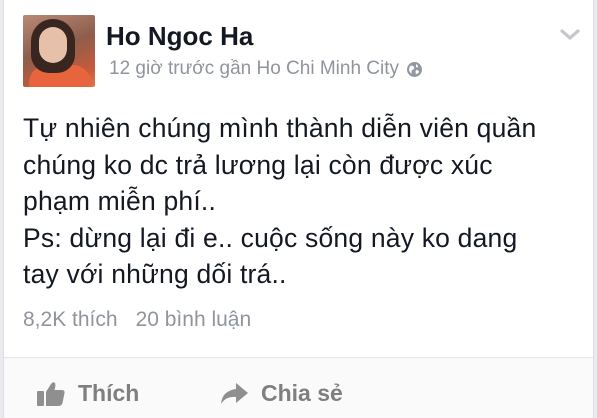 The image size is (597, 418). Describe the element at coordinates (302, 393) in the screenshot. I see `share-label: Chia sẻ` at that location.